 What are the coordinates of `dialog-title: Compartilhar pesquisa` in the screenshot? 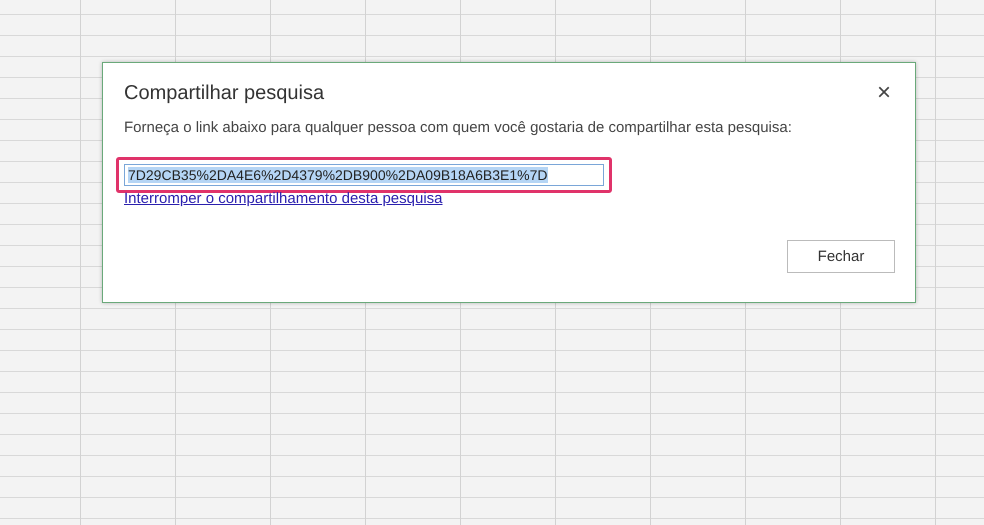 It's located at (224, 93).